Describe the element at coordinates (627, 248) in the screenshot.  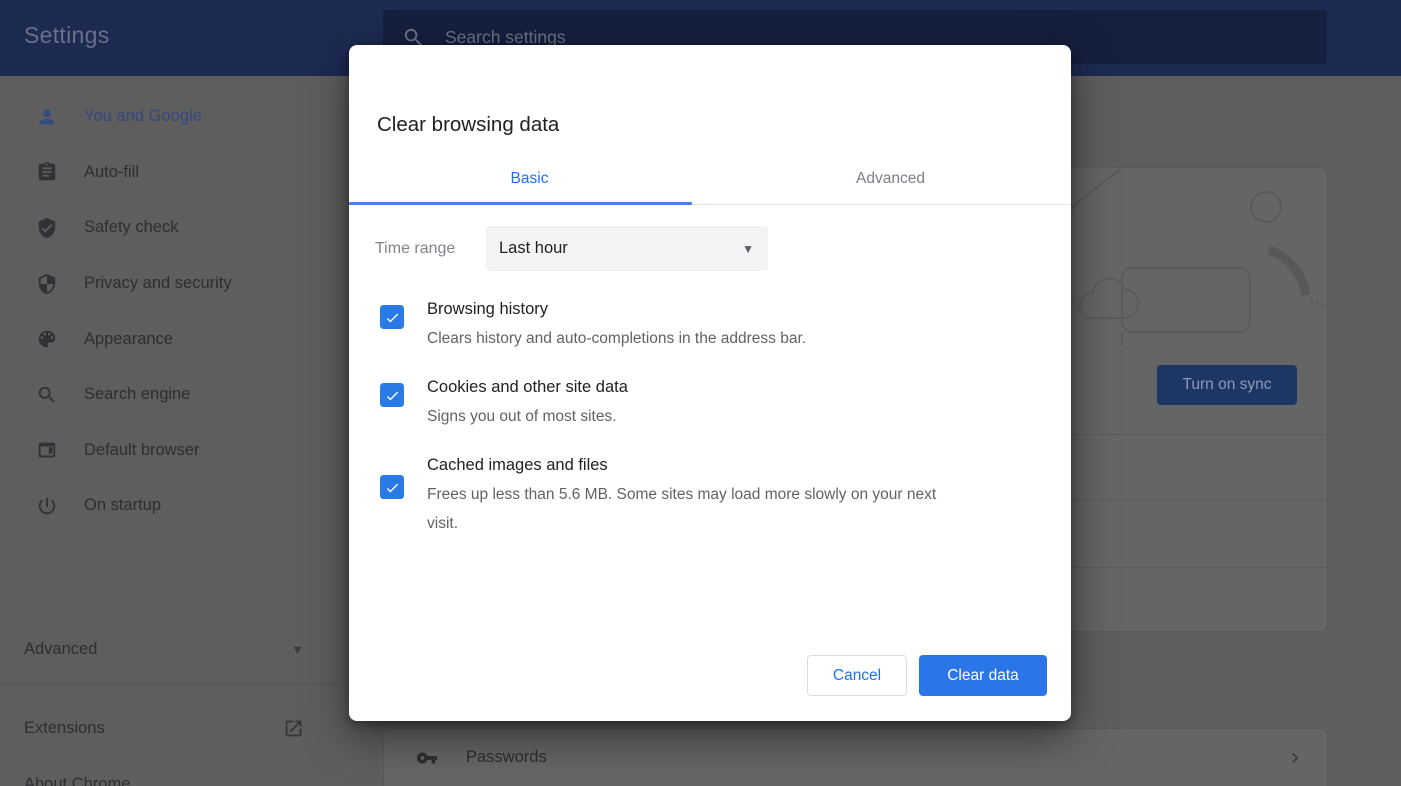
I see `time-range-select: Last hour ▼` at that location.